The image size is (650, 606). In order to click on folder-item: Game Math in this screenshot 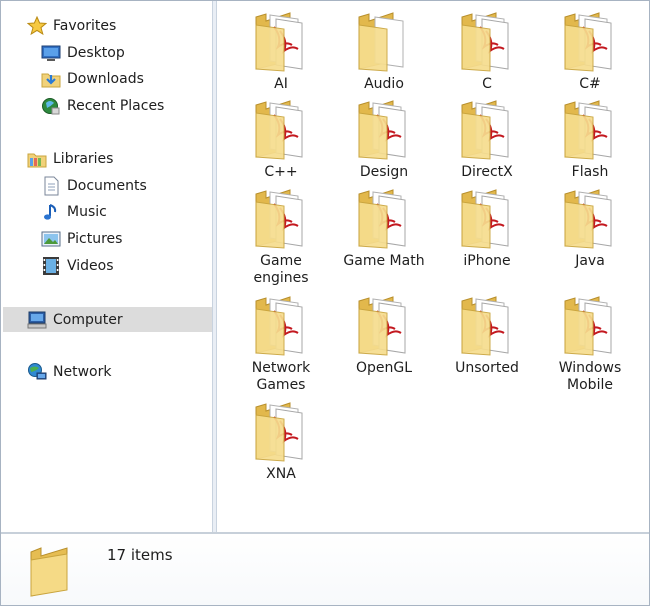, I will do `click(384, 229)`.